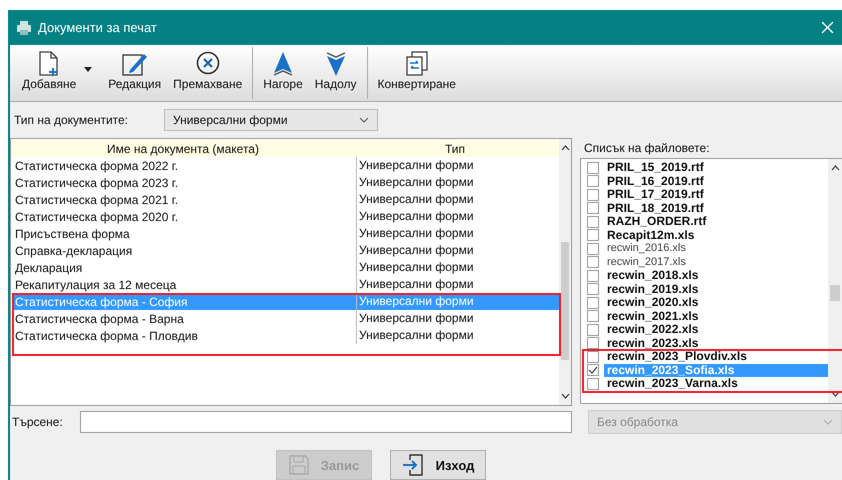 Image resolution: width=842 pixels, height=480 pixels. What do you see at coordinates (208, 63) in the screenshot?
I see `remove-icon` at bounding box center [208, 63].